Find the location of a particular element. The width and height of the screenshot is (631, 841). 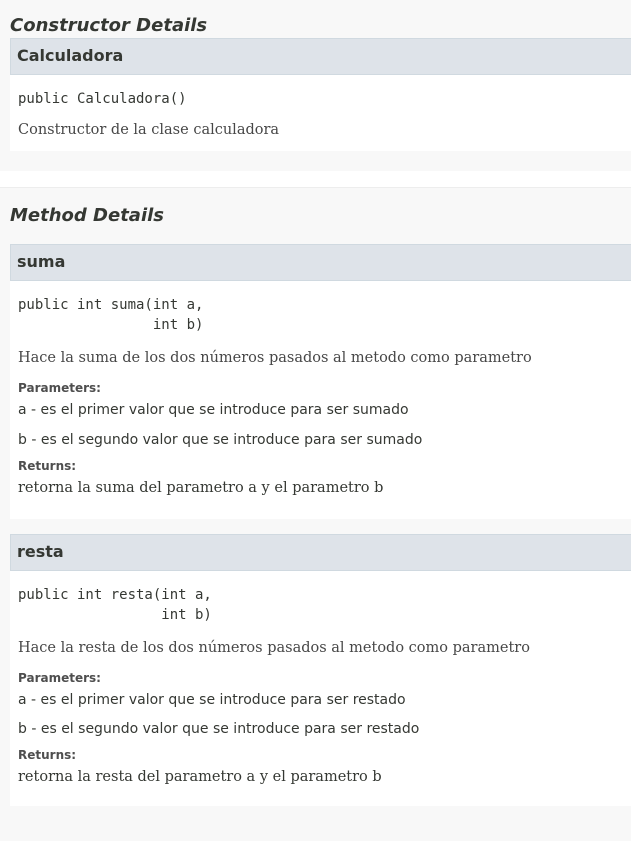

method-details-heading: Method Details is located at coordinates (87, 215).